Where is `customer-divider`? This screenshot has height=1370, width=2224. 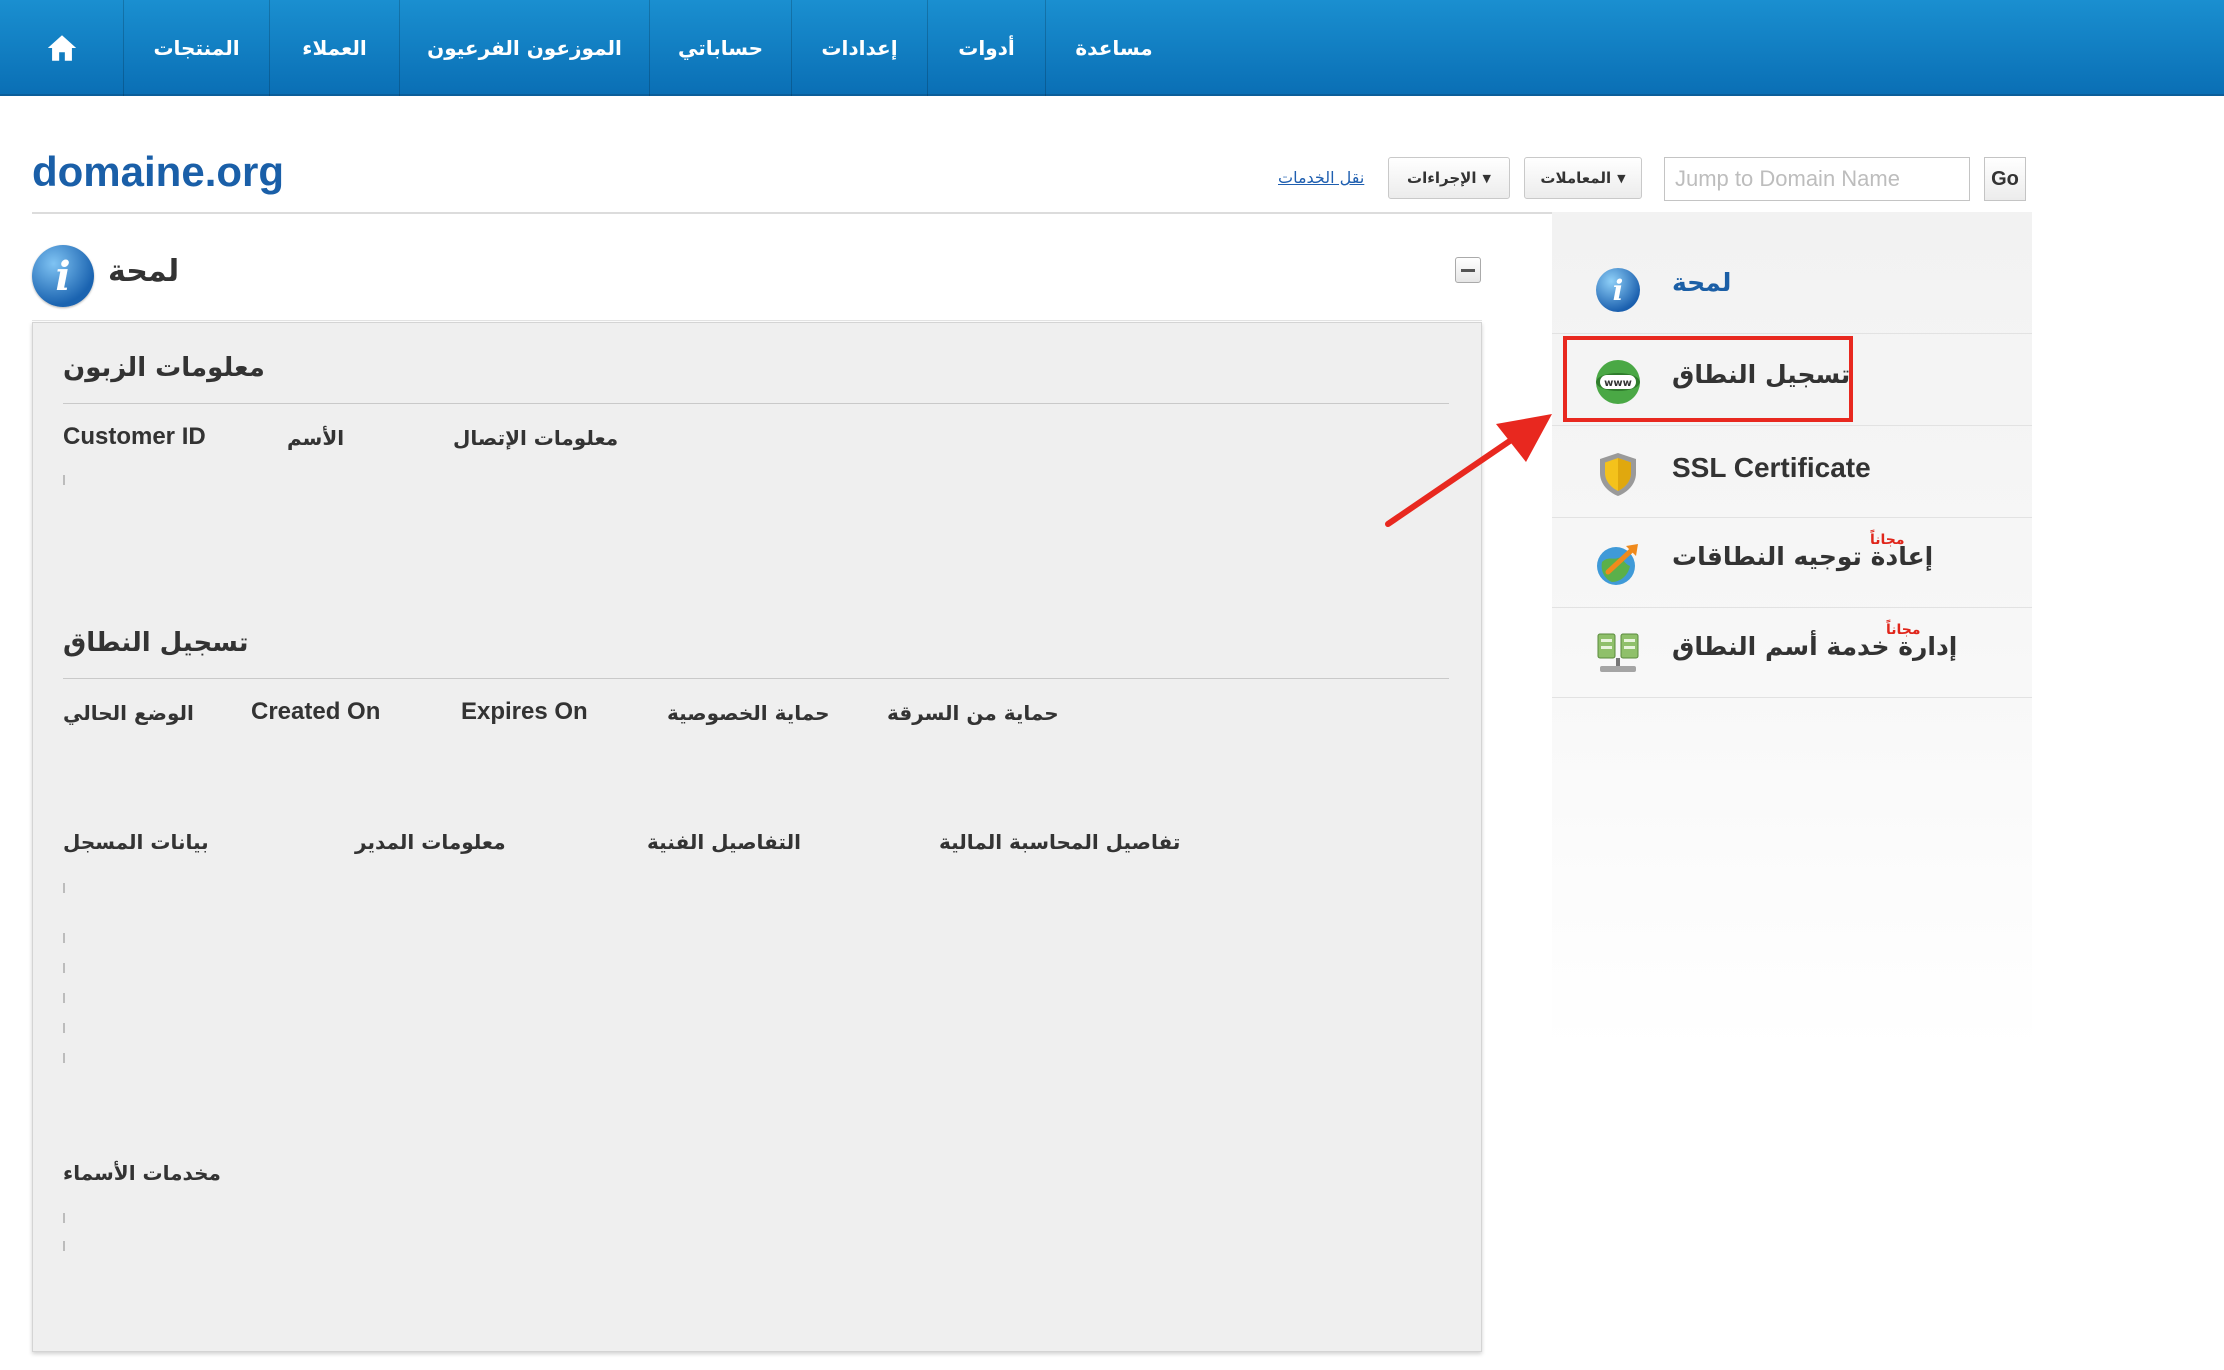 customer-divider is located at coordinates (756, 403).